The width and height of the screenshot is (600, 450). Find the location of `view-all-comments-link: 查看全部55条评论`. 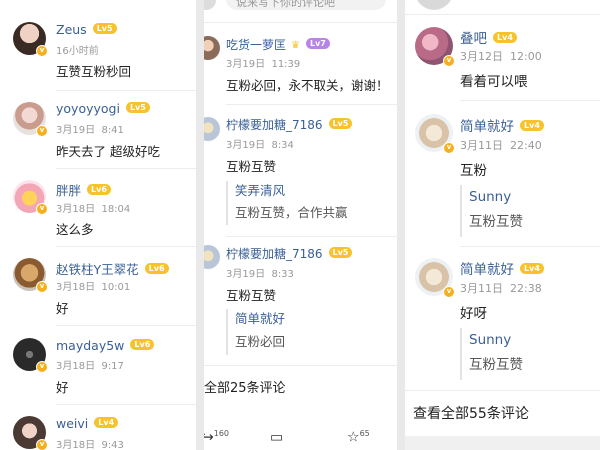

view-all-comments-link: 查看全部55条评论 is located at coordinates (471, 413).